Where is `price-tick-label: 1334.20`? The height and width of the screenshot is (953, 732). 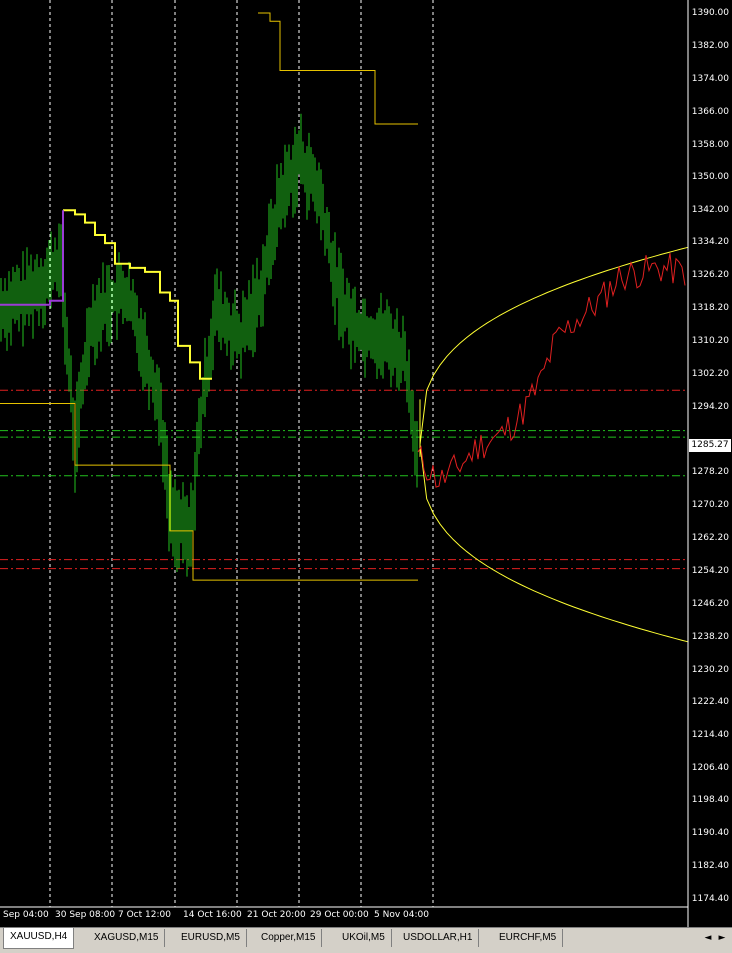 price-tick-label: 1334.20 is located at coordinates (710, 242).